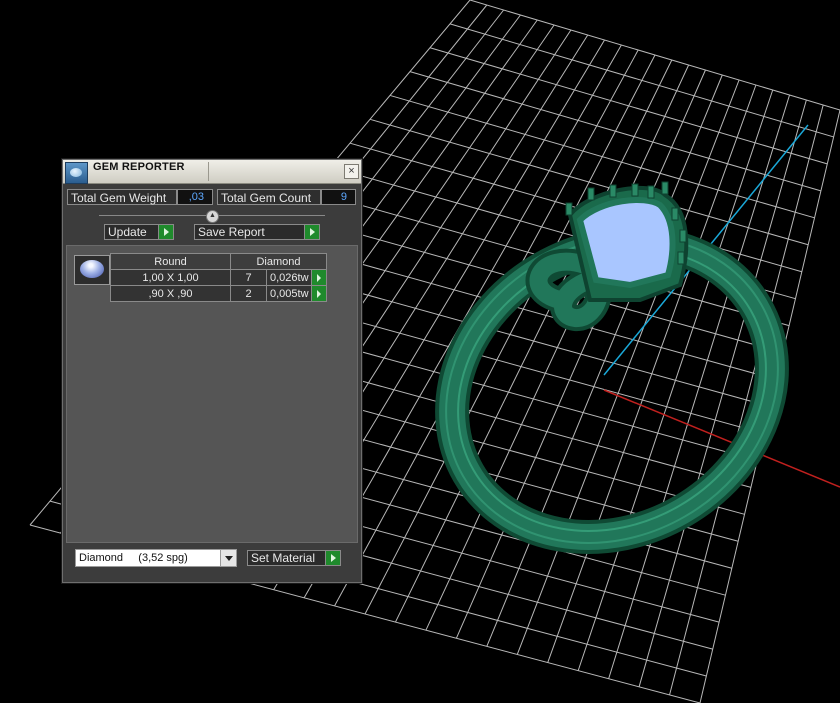 The image size is (840, 703). I want to click on total-gem-count-value: 9, so click(338, 197).